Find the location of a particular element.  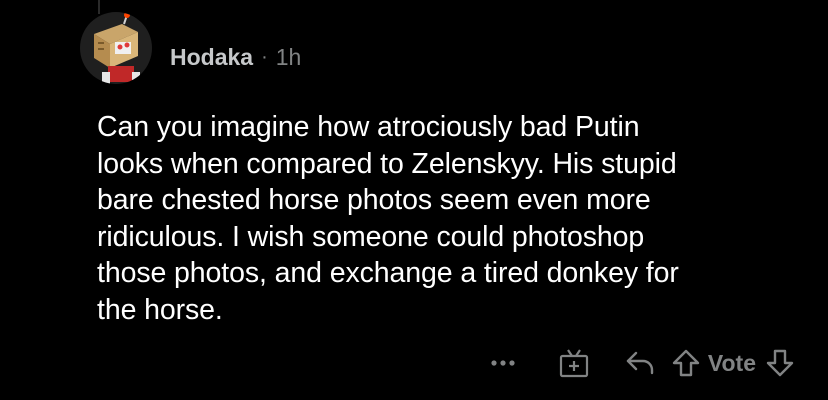

downvote-button is located at coordinates (780, 363).